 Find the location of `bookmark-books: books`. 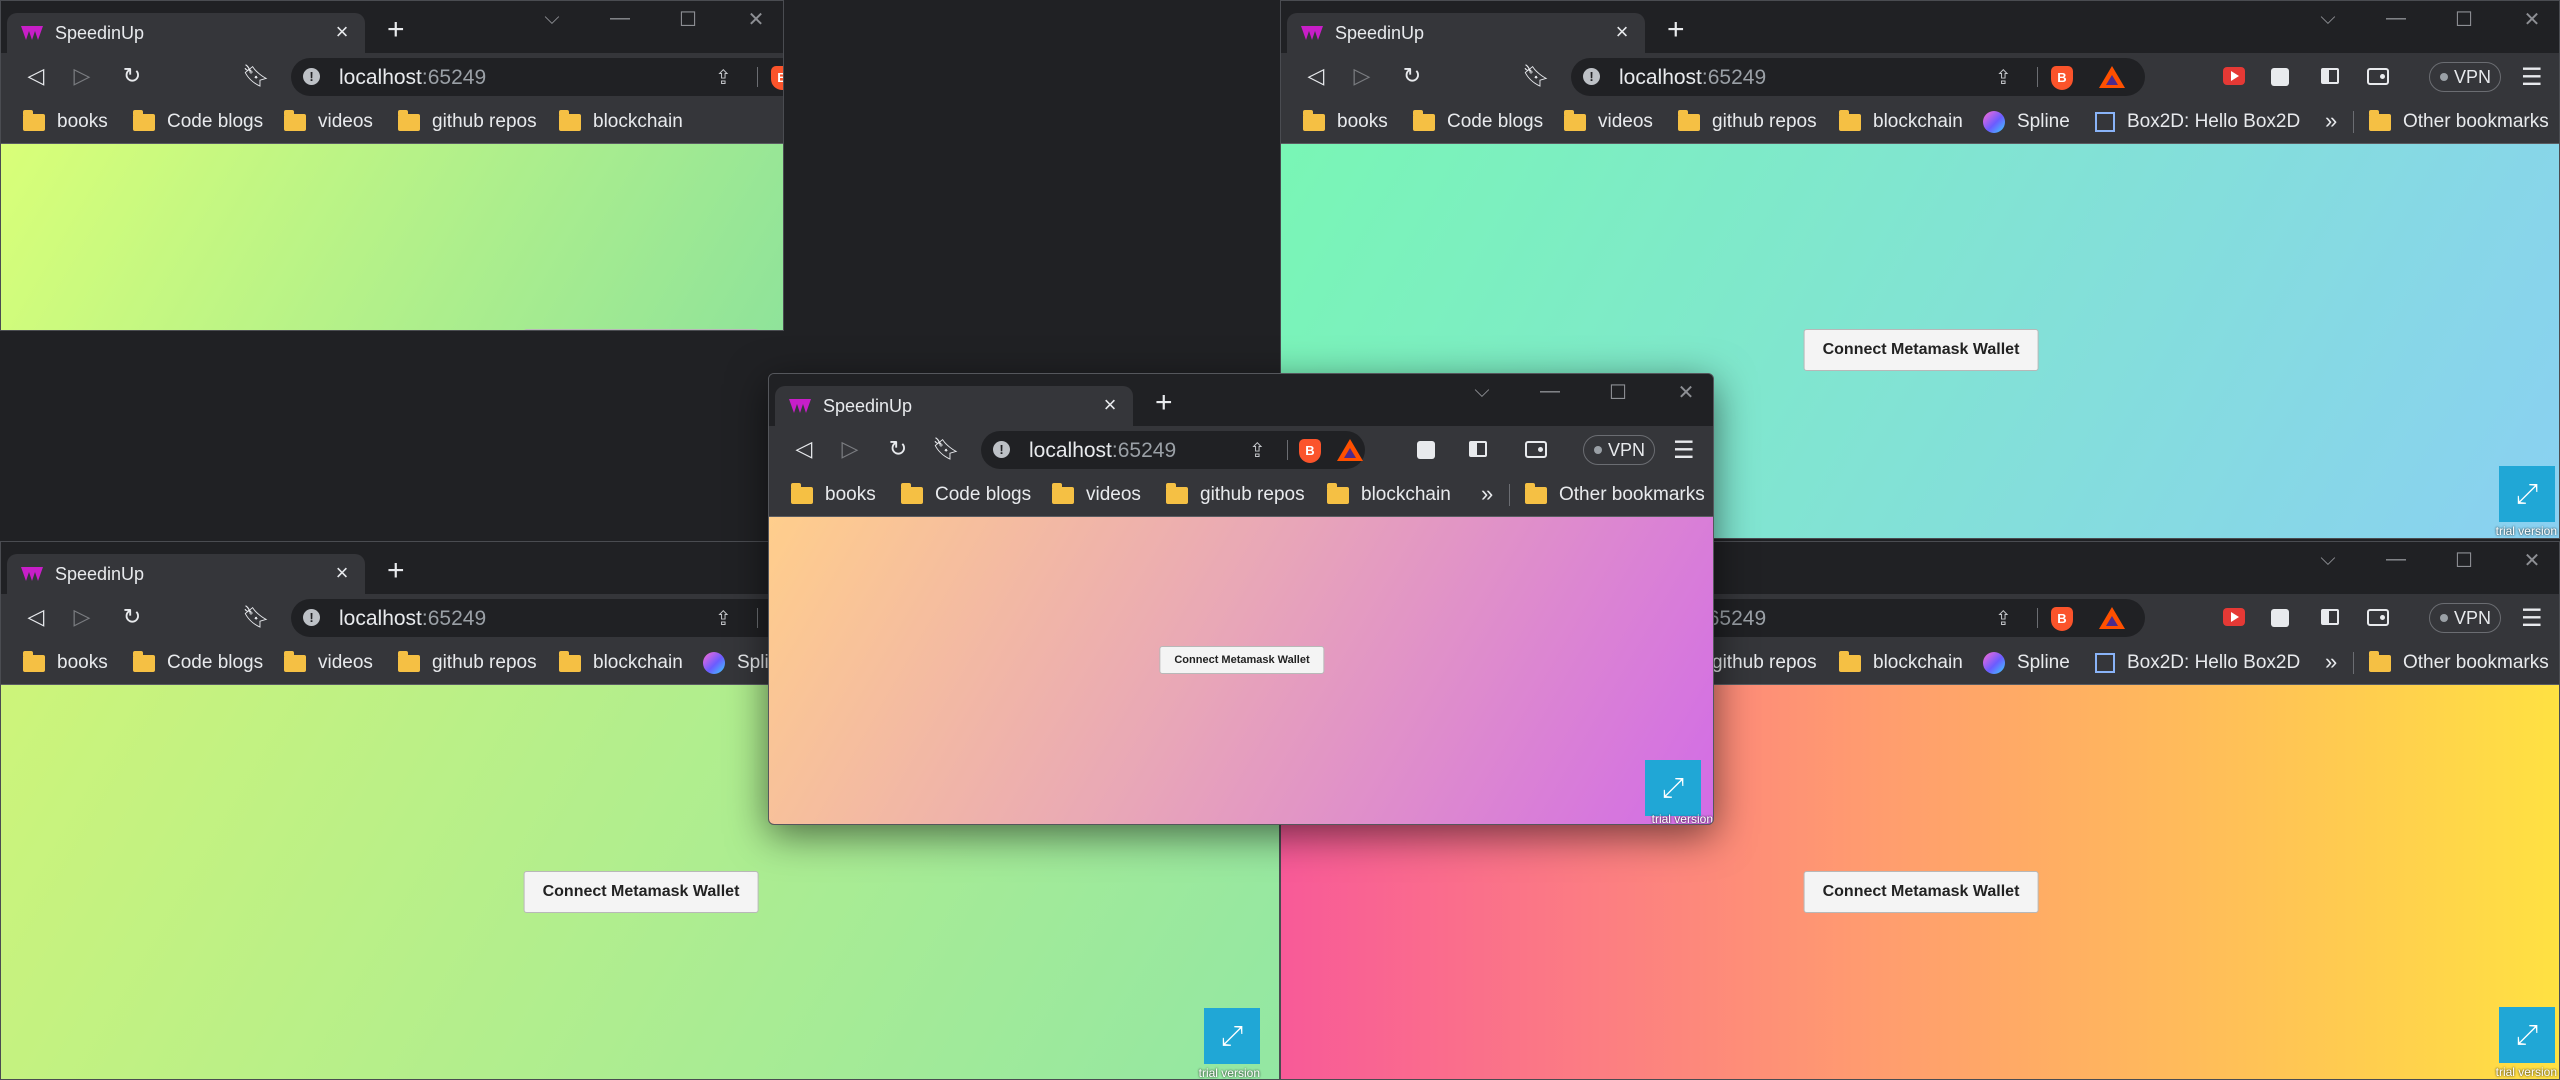

bookmark-books: books is located at coordinates (1345, 121).